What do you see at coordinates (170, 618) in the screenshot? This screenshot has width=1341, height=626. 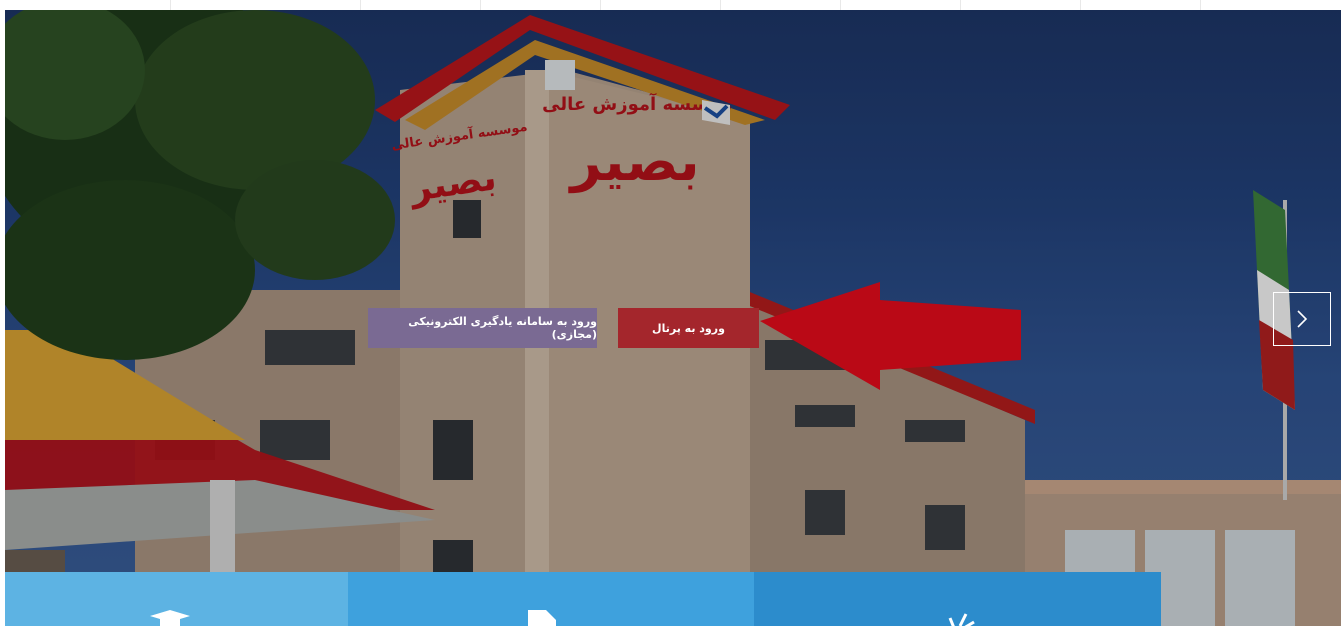 I see `graduation-cap-icon` at bounding box center [170, 618].